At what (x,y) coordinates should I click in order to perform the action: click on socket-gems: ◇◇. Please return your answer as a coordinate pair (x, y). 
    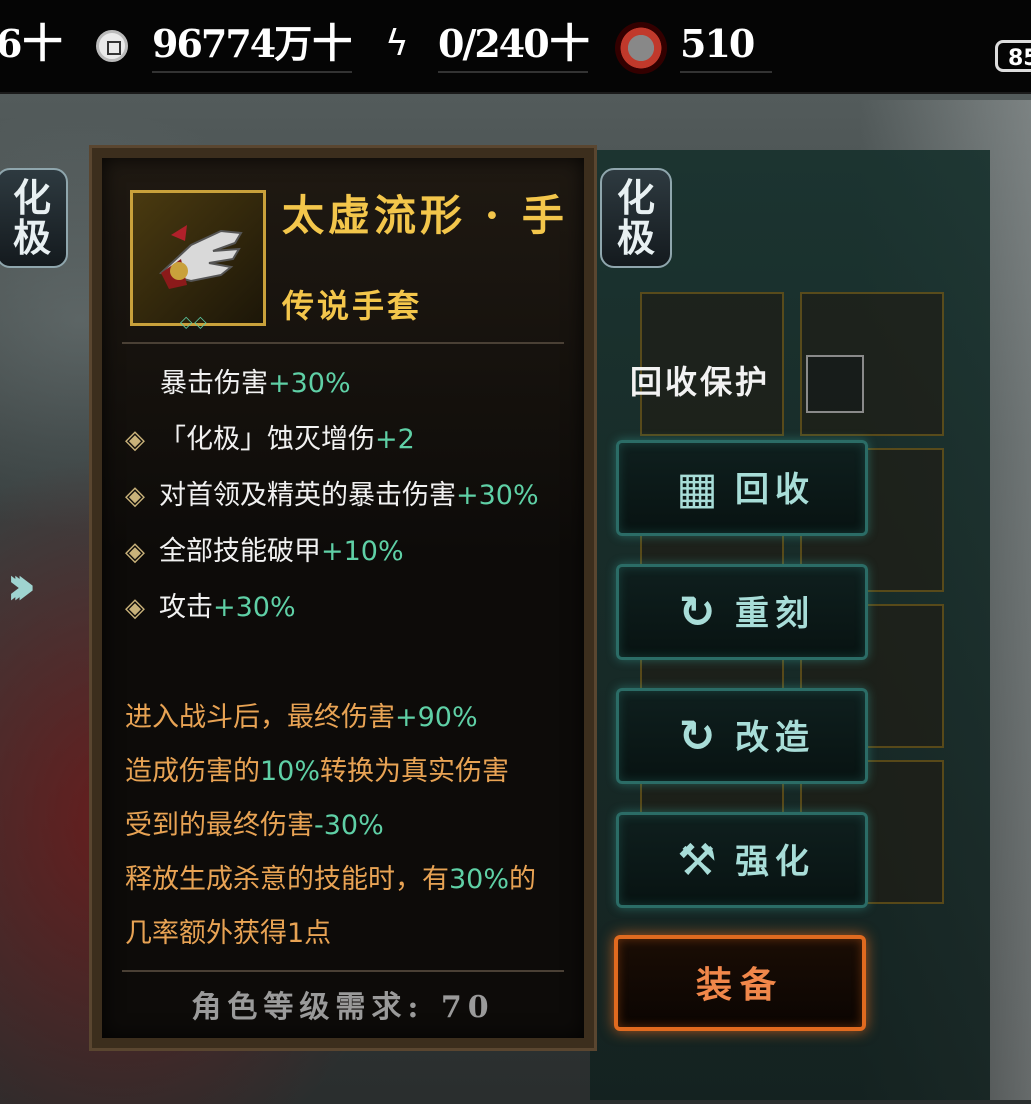
    Looking at the image, I should click on (194, 321).